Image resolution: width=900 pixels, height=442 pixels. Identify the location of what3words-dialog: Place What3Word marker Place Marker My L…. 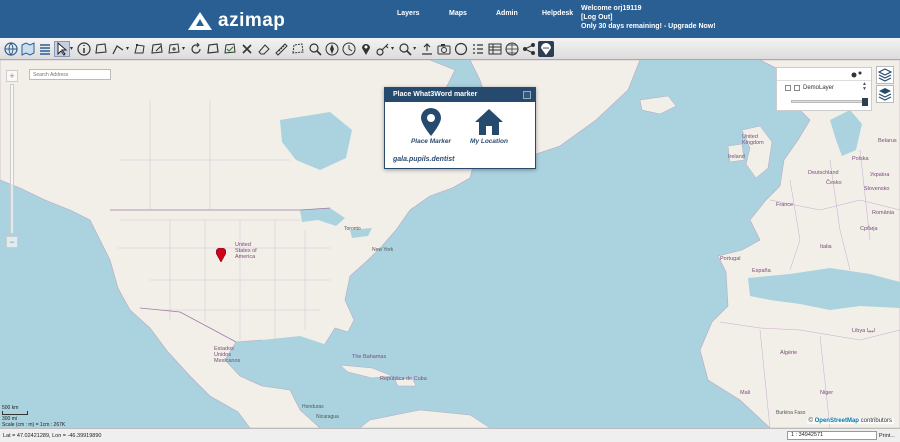
(460, 128).